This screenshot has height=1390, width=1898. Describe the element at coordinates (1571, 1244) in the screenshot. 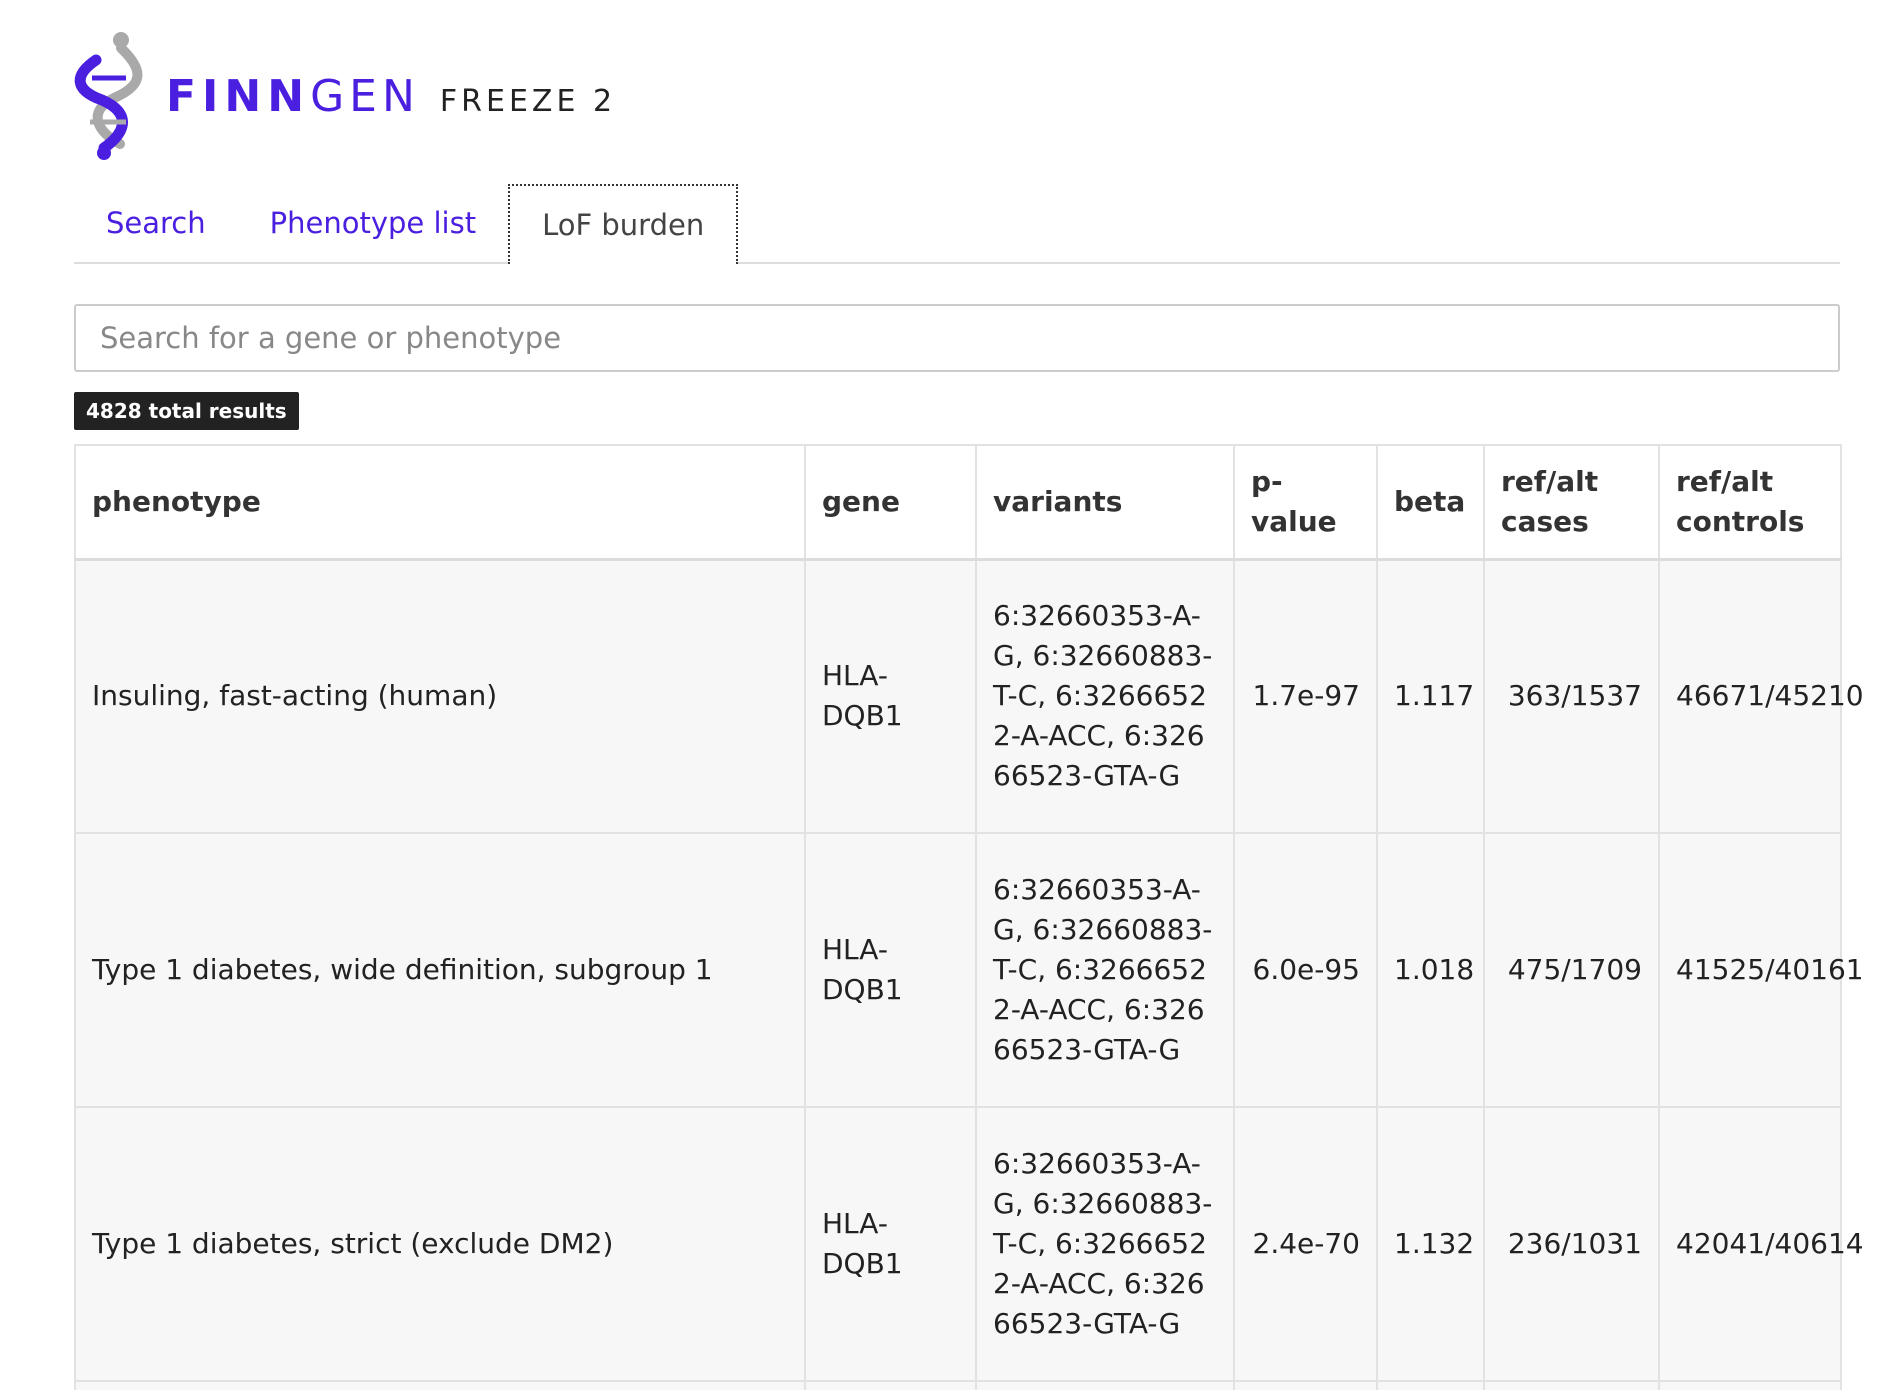

I see `cases-cell: 236/1031` at that location.